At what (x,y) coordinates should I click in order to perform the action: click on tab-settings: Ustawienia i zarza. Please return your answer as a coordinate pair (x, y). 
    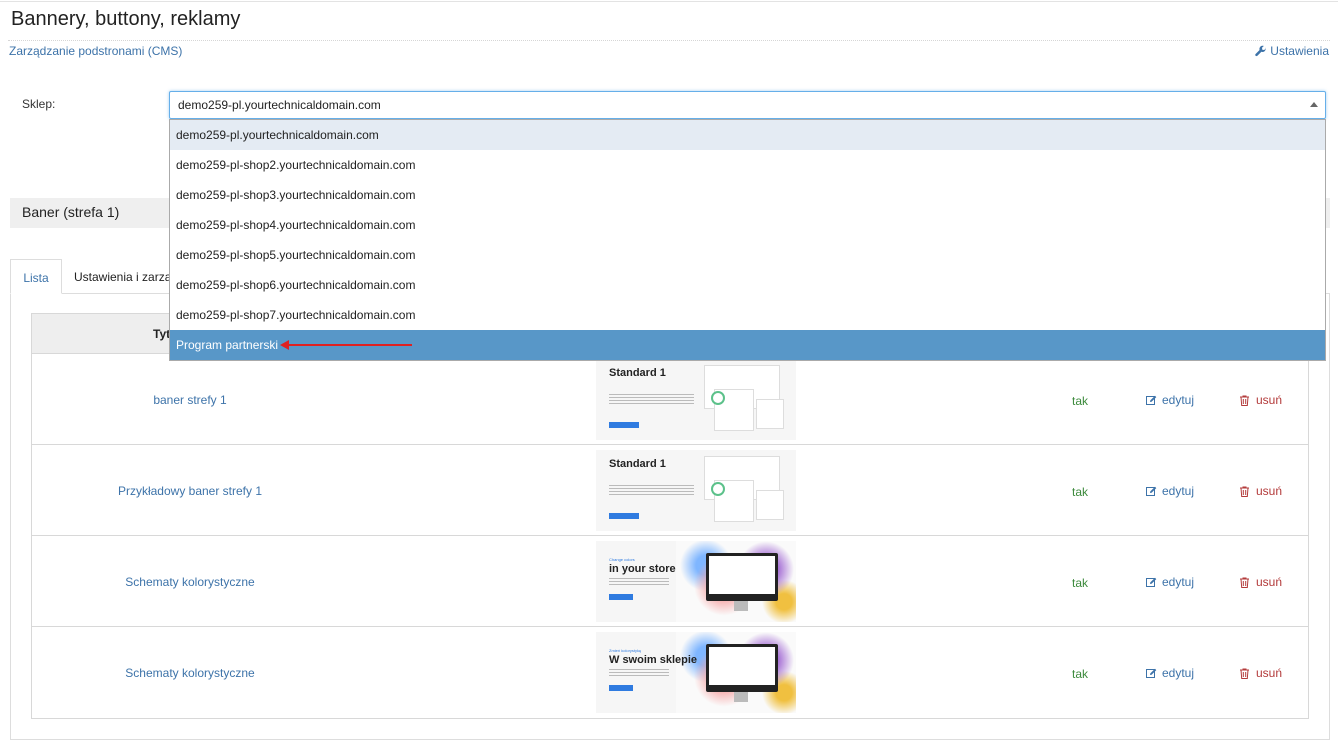
    Looking at the image, I should click on (122, 276).